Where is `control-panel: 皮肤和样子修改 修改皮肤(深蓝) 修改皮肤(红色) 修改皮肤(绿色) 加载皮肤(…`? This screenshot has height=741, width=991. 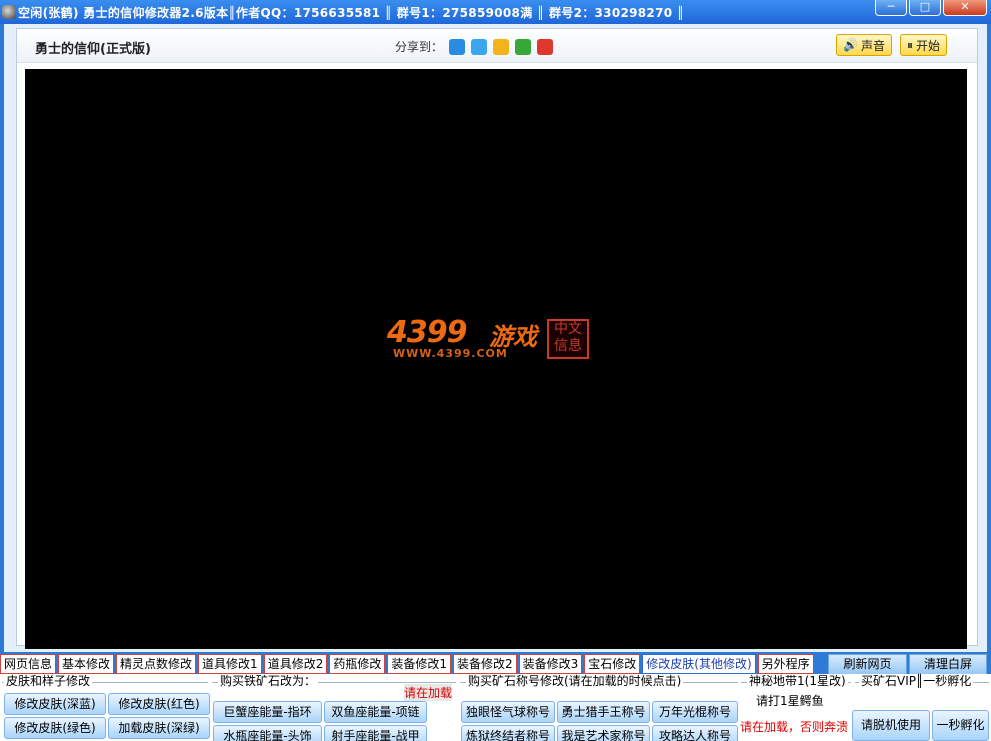 control-panel: 皮肤和样子修改 修改皮肤(深蓝) 修改皮肤(红色) 修改皮肤(绿色) 加载皮肤(… is located at coordinates (495, 707).